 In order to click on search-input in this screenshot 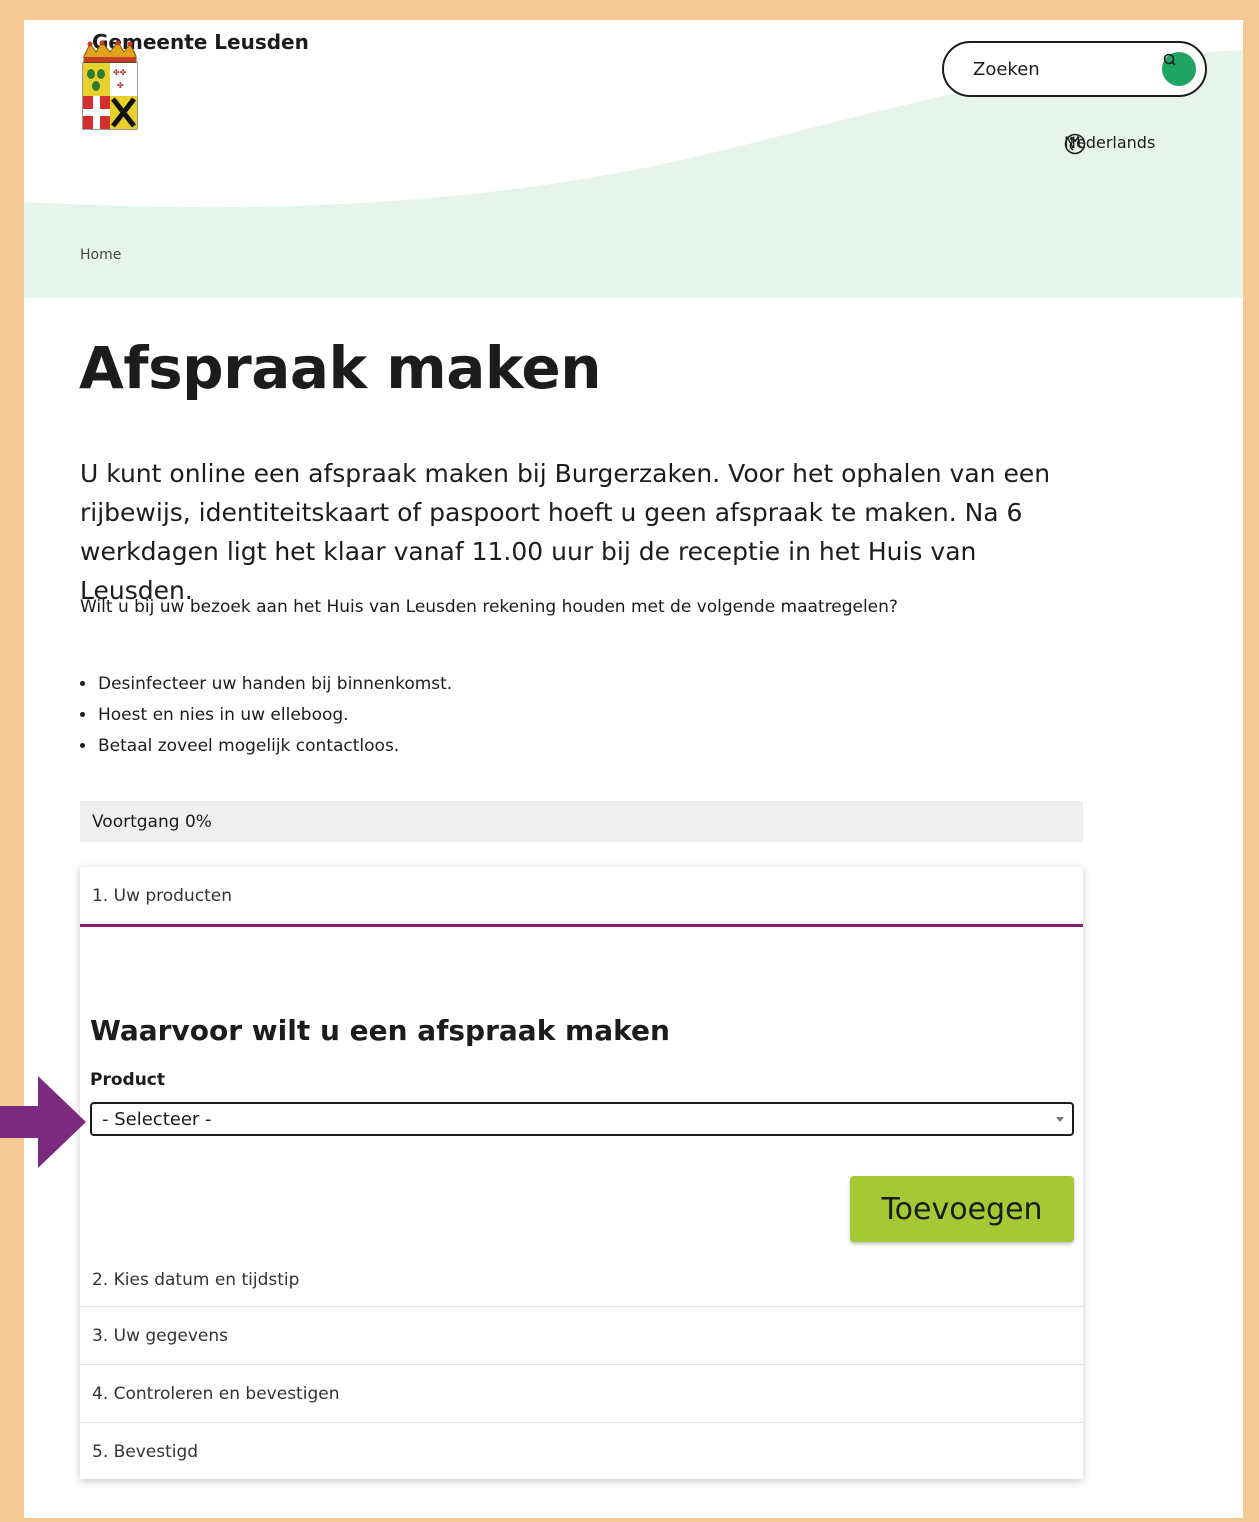, I will do `click(1063, 69)`.